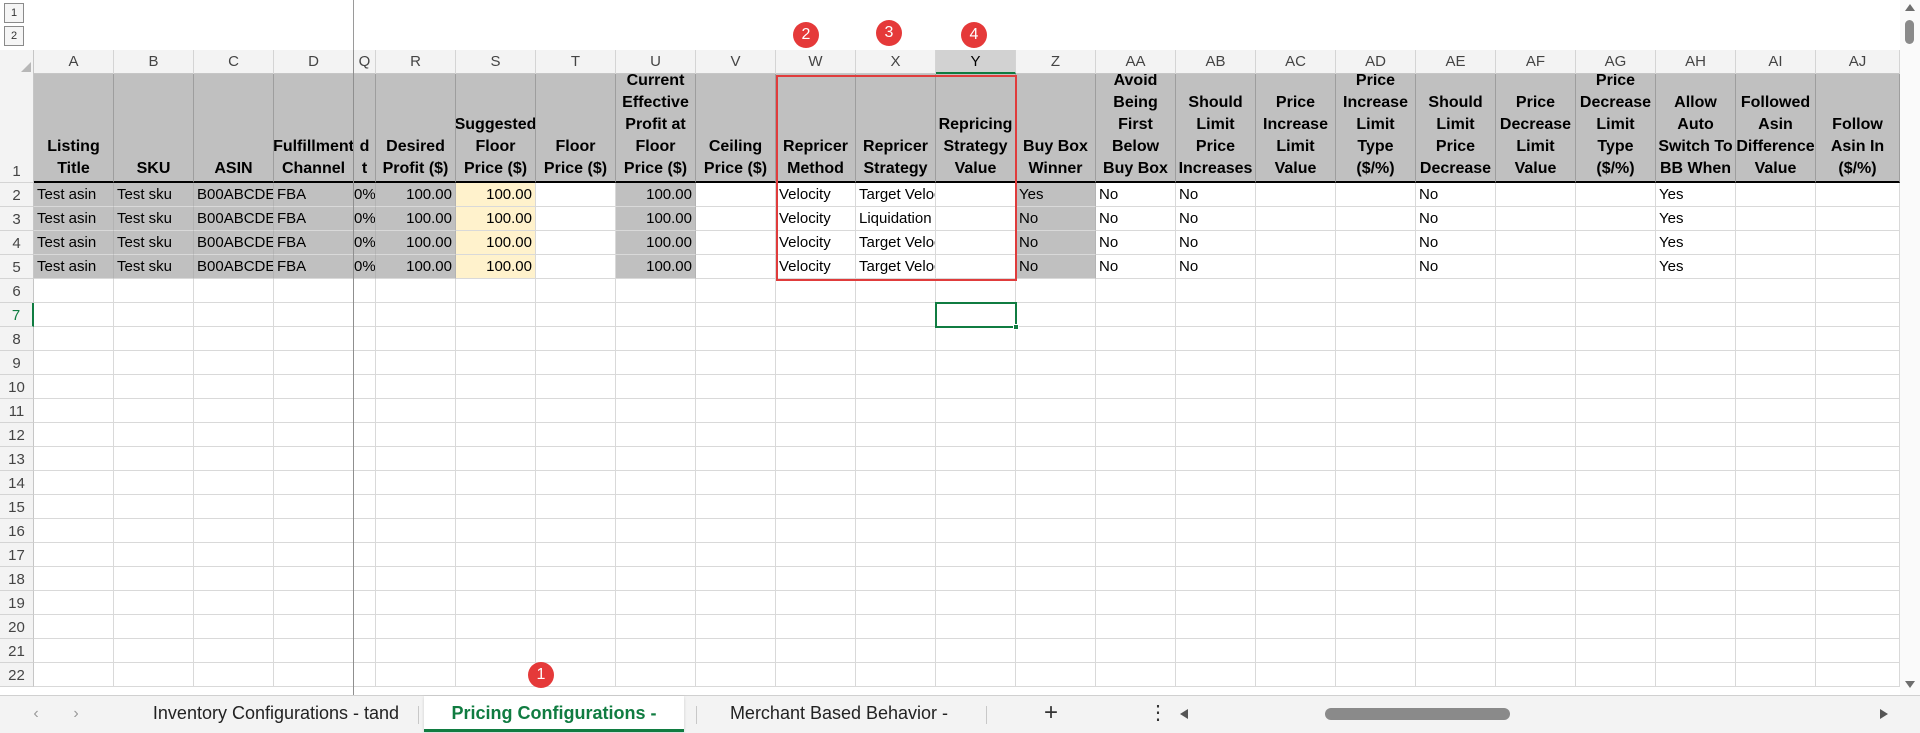 This screenshot has height=733, width=1920. Describe the element at coordinates (1136, 195) in the screenshot. I see `cell-aa2: No` at that location.